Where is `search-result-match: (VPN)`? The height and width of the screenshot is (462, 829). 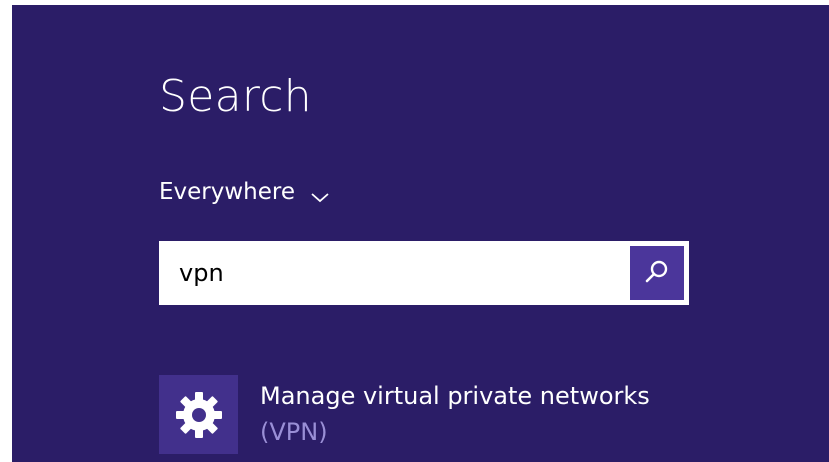
search-result-match: (VPN) is located at coordinates (294, 432).